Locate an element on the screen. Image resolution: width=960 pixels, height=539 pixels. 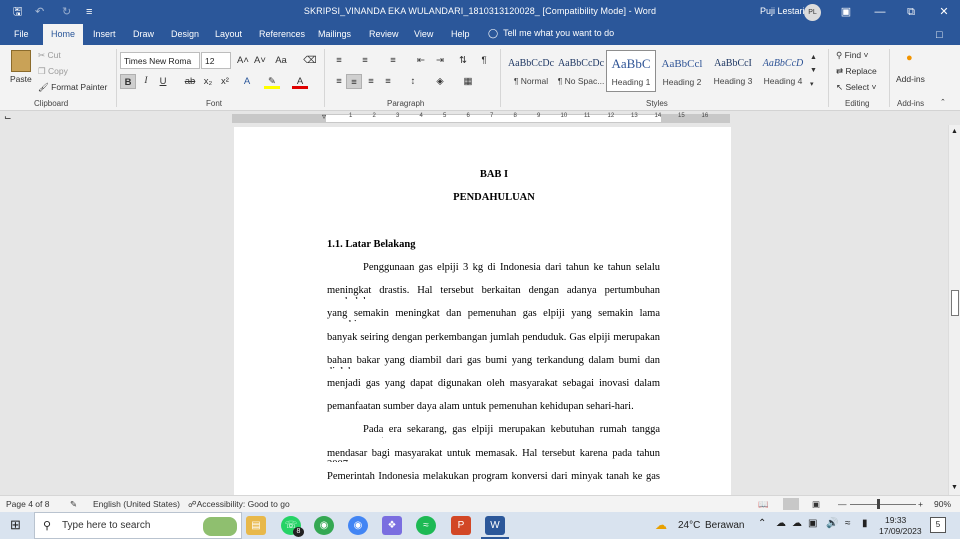
style-normal: AaBbCcDc ¶ Normal is located at coordinates (531, 71).